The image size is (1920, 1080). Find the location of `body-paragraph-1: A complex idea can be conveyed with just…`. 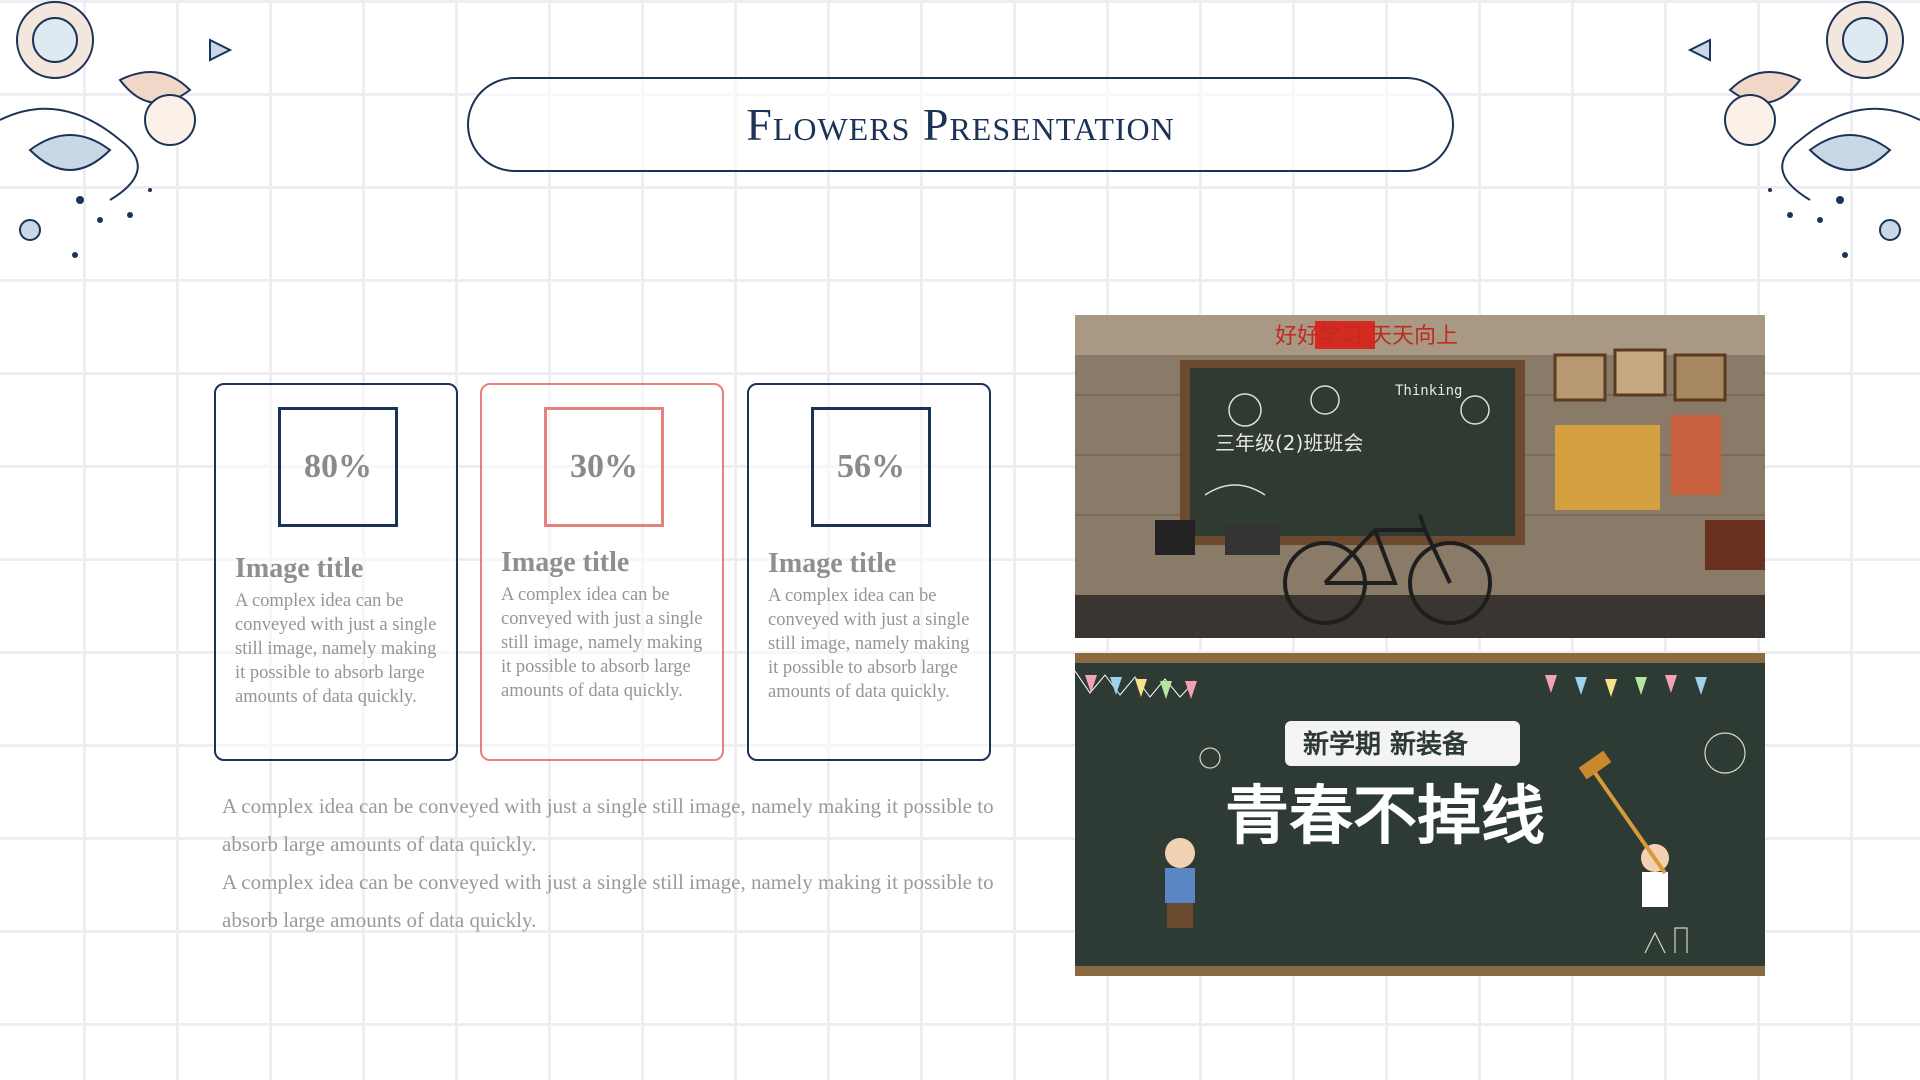

body-paragraph-1: A complex idea can be conveyed with just… is located at coordinates (608, 825).